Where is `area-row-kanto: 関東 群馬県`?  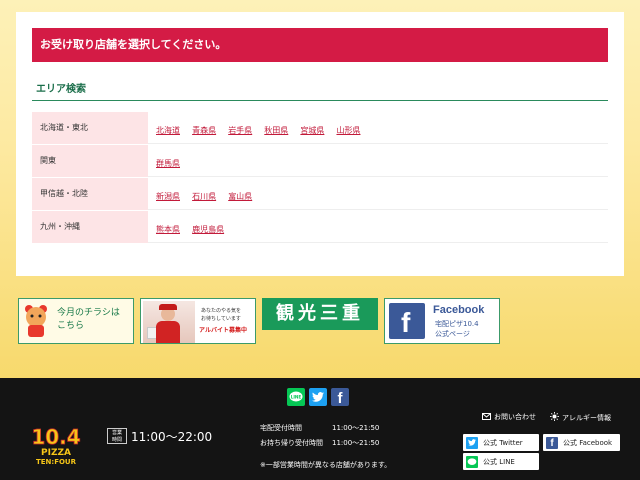 area-row-kanto: 関東 群馬県 is located at coordinates (320, 161).